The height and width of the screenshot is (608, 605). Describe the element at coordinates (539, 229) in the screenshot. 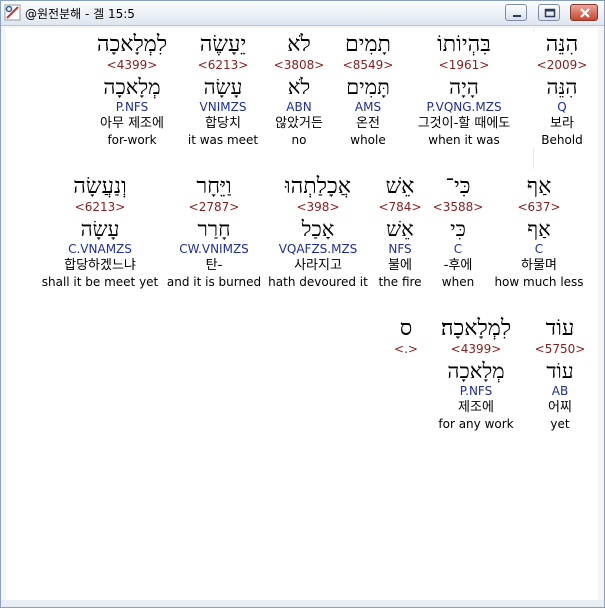

I see `lemma: אַף` at that location.